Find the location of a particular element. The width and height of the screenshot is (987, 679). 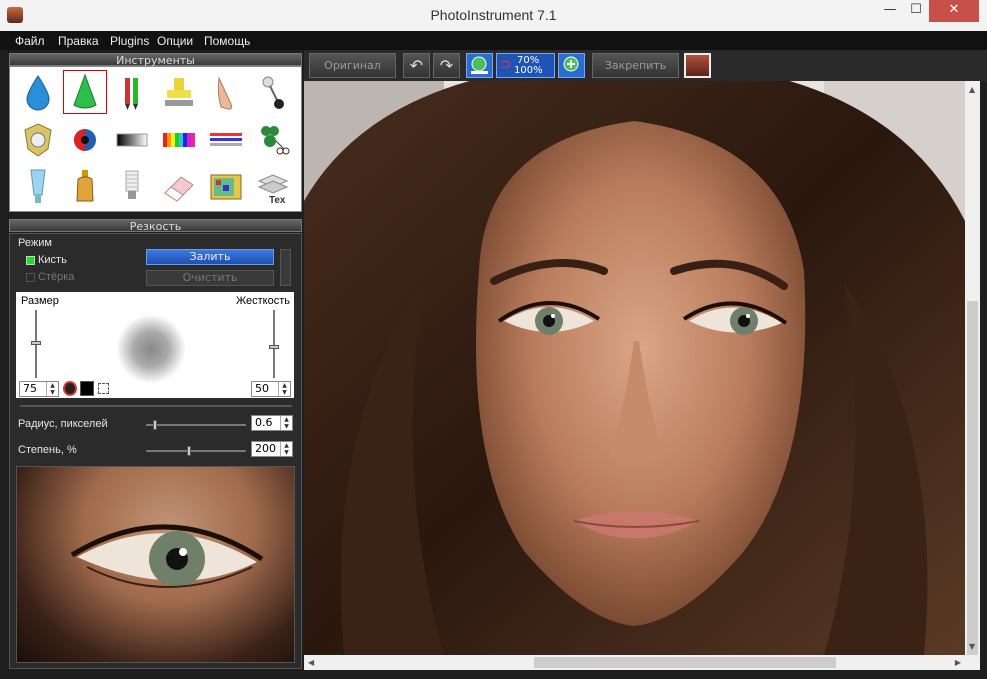

scroll-up-icon: ▲ is located at coordinates (972, 89).